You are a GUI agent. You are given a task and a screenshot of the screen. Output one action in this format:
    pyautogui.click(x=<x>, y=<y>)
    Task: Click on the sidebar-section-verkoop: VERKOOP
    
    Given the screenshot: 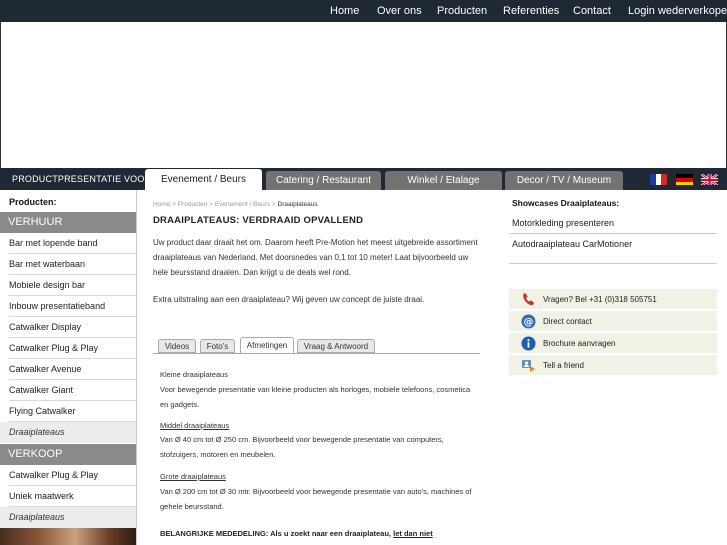 What is the action you would take?
    pyautogui.click(x=68, y=454)
    